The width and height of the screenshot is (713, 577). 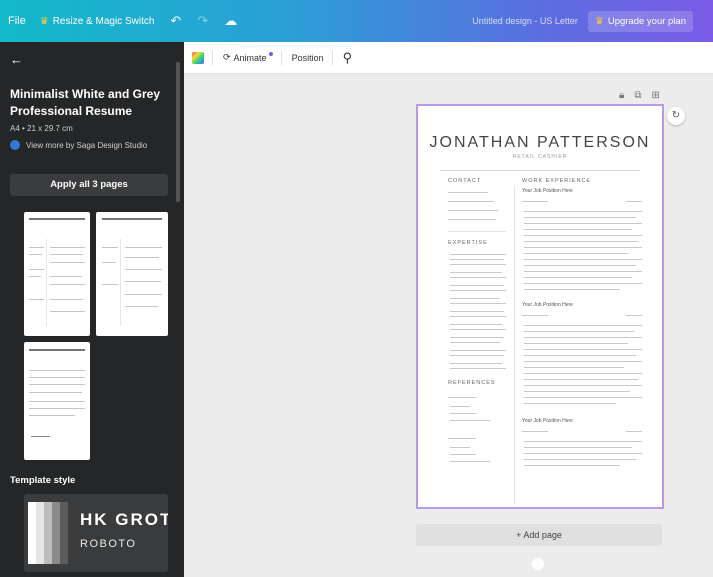 What do you see at coordinates (463, 413) in the screenshot?
I see `reference-line` at bounding box center [463, 413].